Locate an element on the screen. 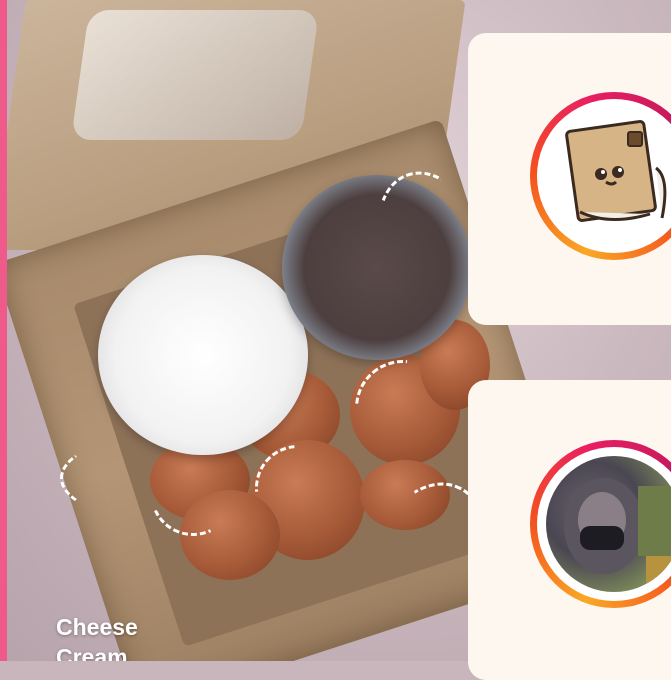 The height and width of the screenshot is (680, 671). accent-edge is located at coordinates (3, 330).